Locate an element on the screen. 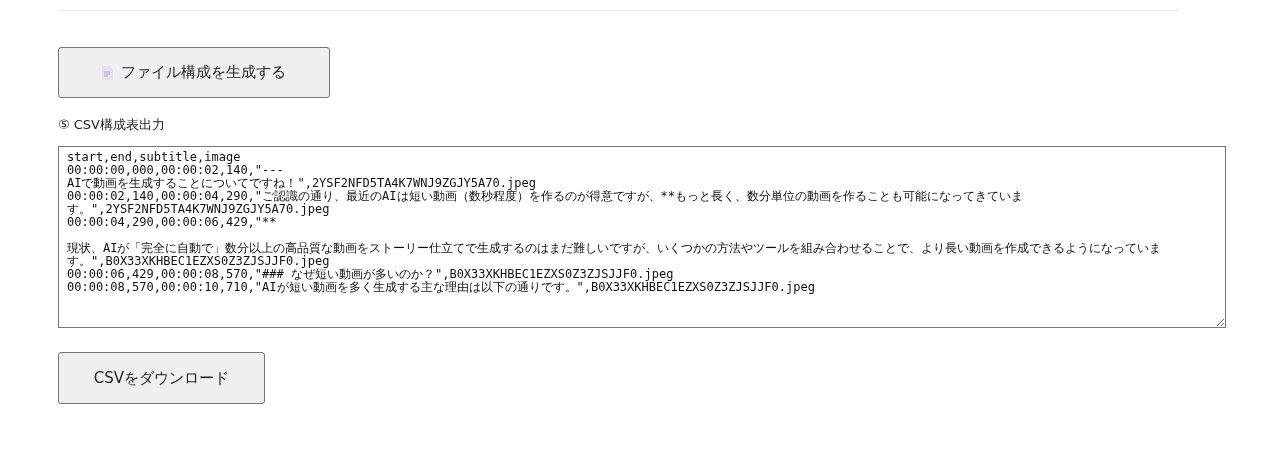 This screenshot has height=471, width=1280. section-heading: ⑤ CSV構成表出力 is located at coordinates (111, 125).